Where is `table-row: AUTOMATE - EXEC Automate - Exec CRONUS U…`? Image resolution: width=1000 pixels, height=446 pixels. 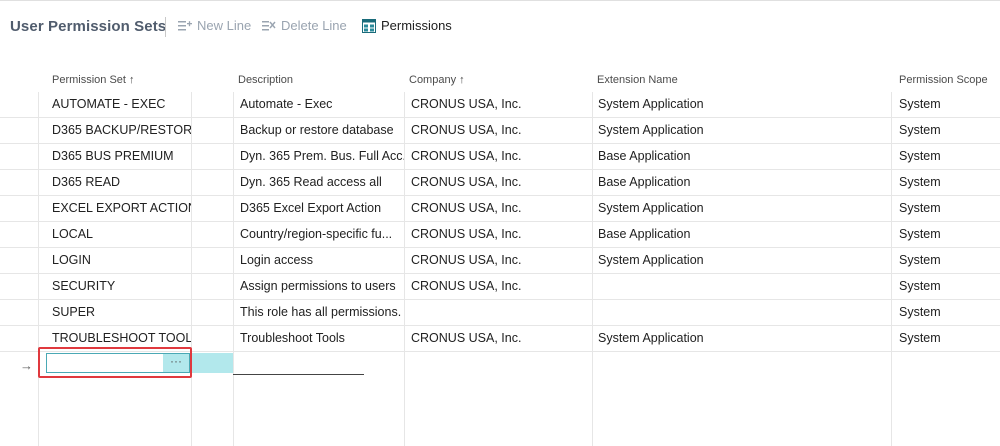 table-row: AUTOMATE - EXEC Automate - Exec CRONUS U… is located at coordinates (500, 105).